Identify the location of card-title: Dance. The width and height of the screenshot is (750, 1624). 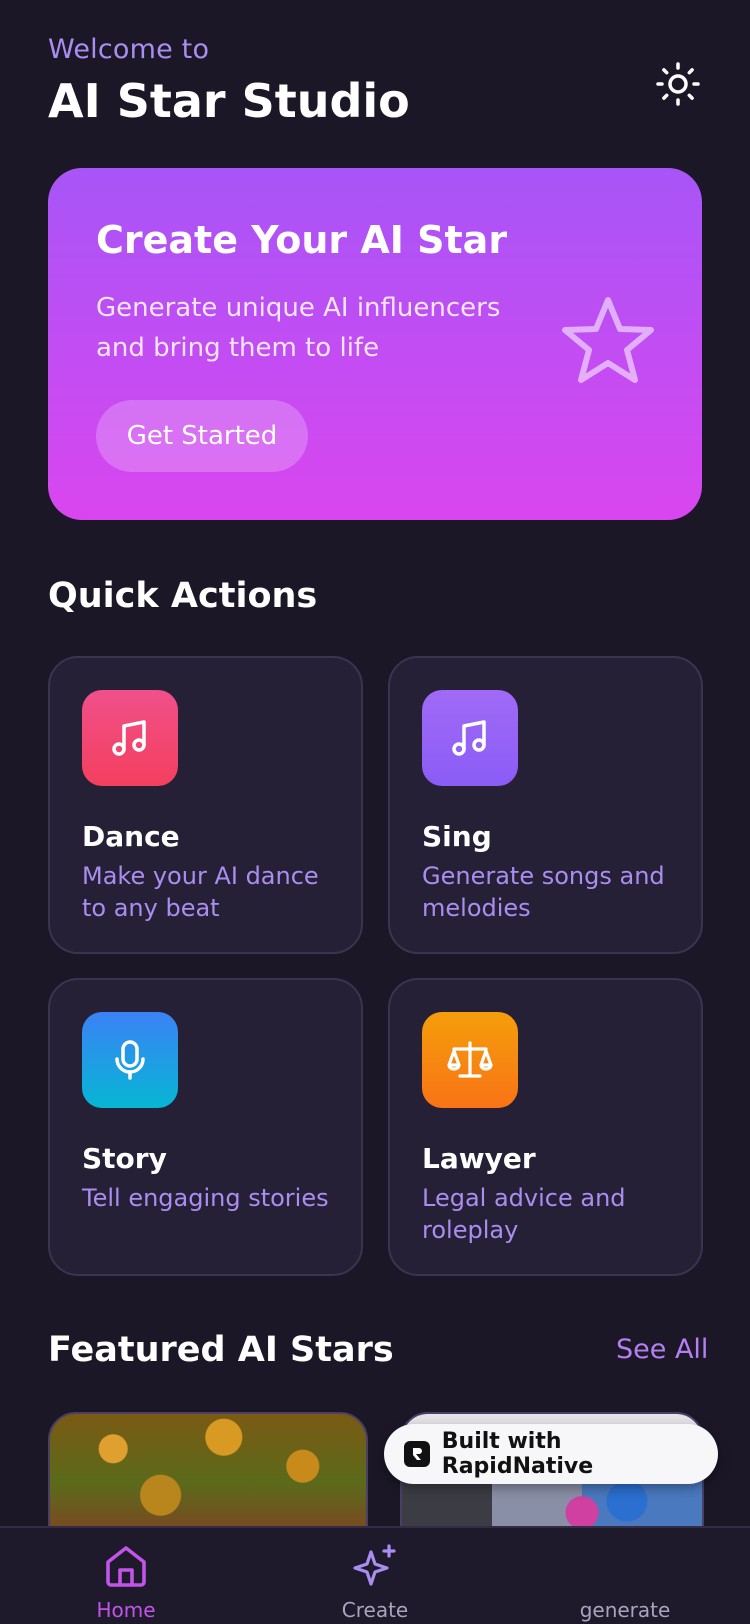
(131, 836).